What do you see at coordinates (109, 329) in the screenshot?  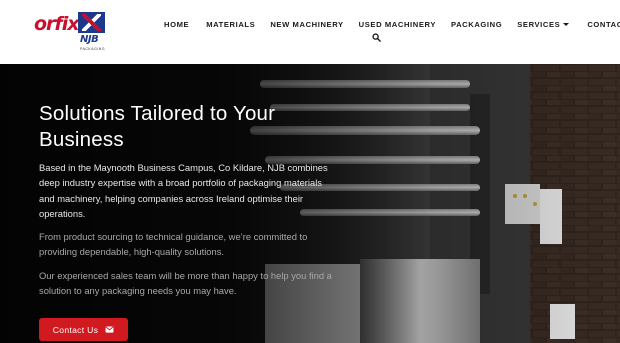 I see `envelope-icon` at bounding box center [109, 329].